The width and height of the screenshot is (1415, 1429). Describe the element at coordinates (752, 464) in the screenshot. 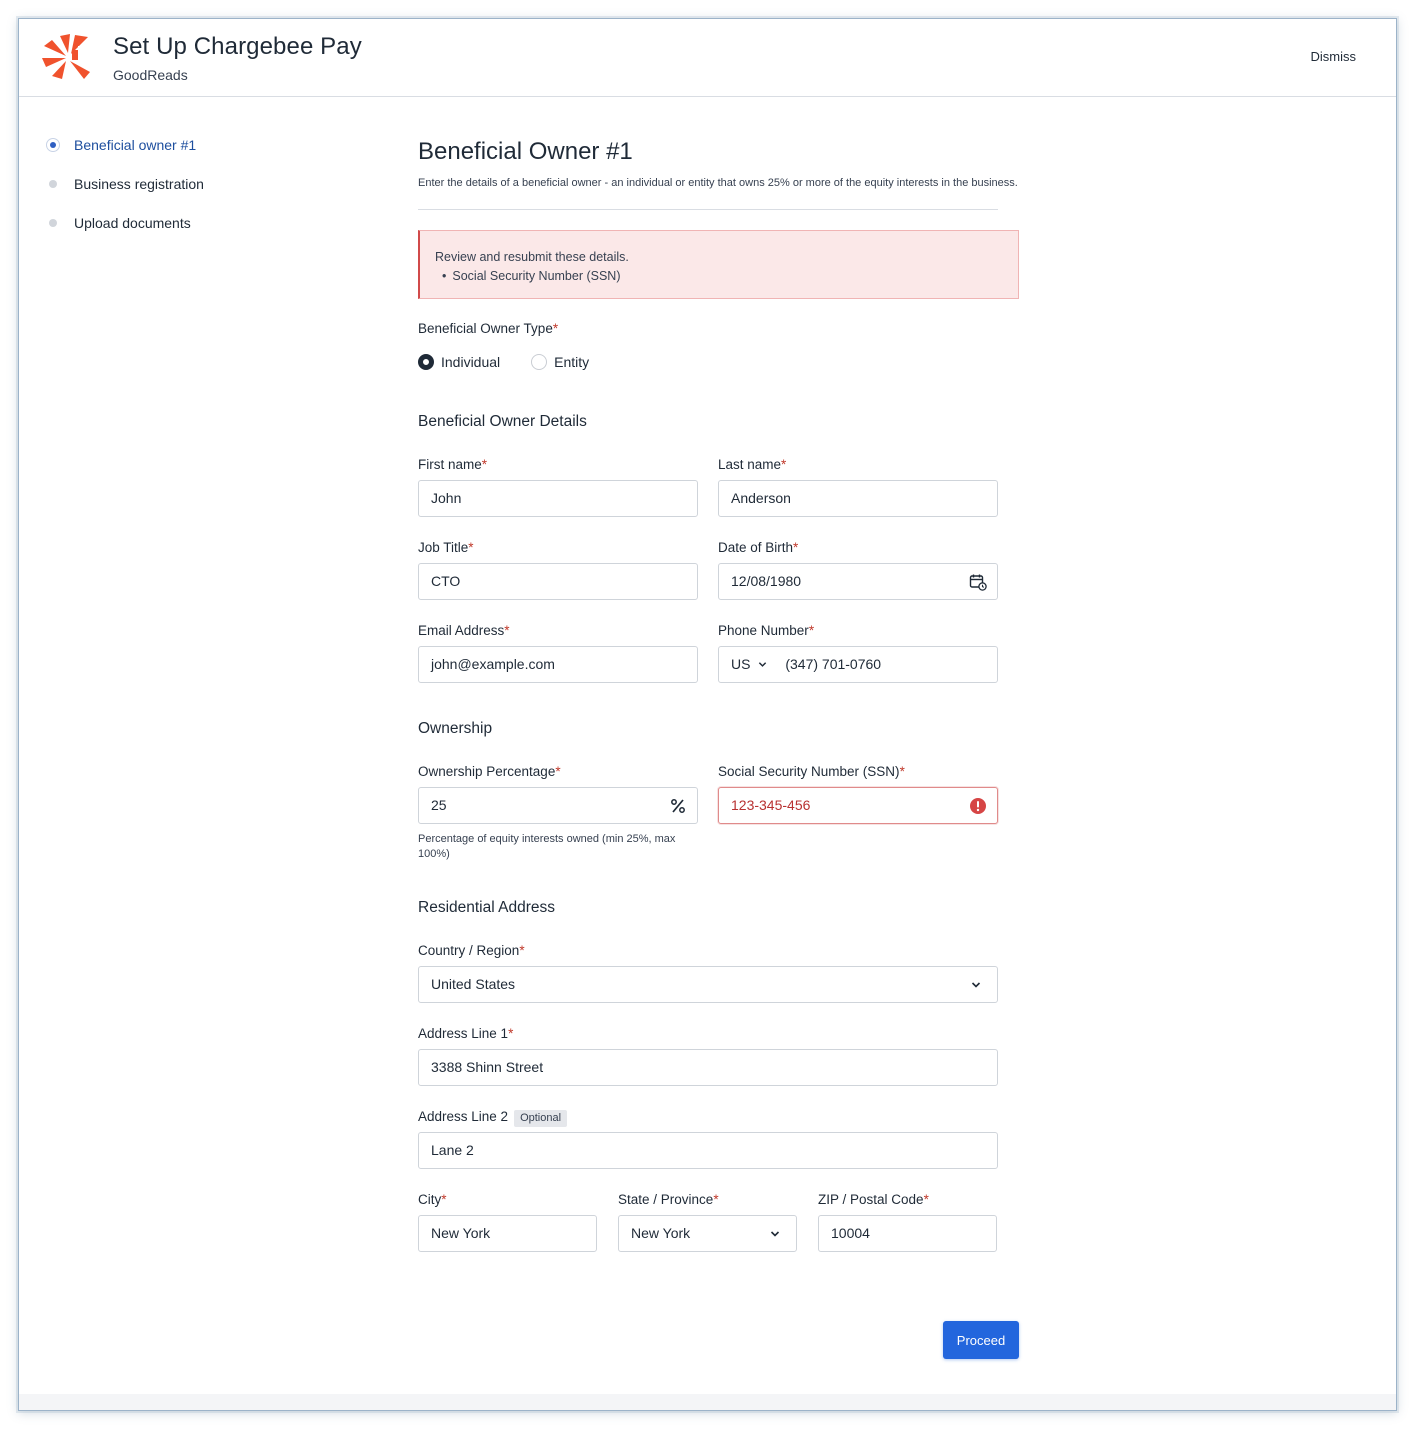

I see `field-label: Last name*` at that location.